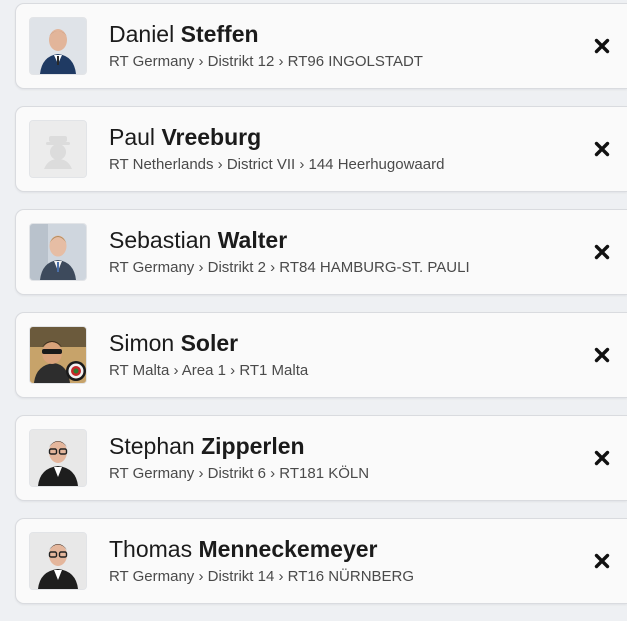 The image size is (627, 621). I want to click on member-path: RT Germany › Distrikt 6 › RT181 KÖLN, so click(239, 473).